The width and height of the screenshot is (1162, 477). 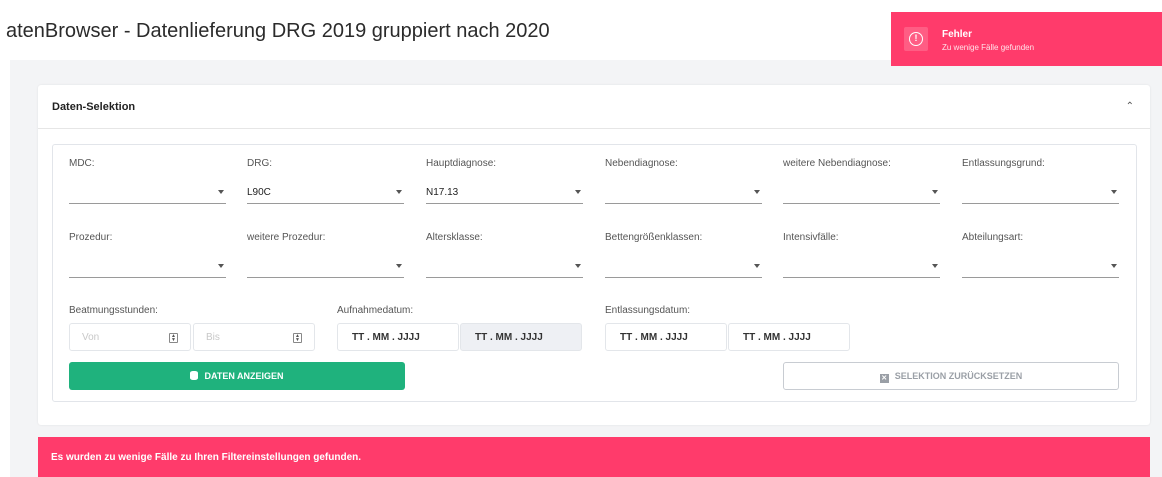 I want to click on close-icon: ✕, so click(x=884, y=378).